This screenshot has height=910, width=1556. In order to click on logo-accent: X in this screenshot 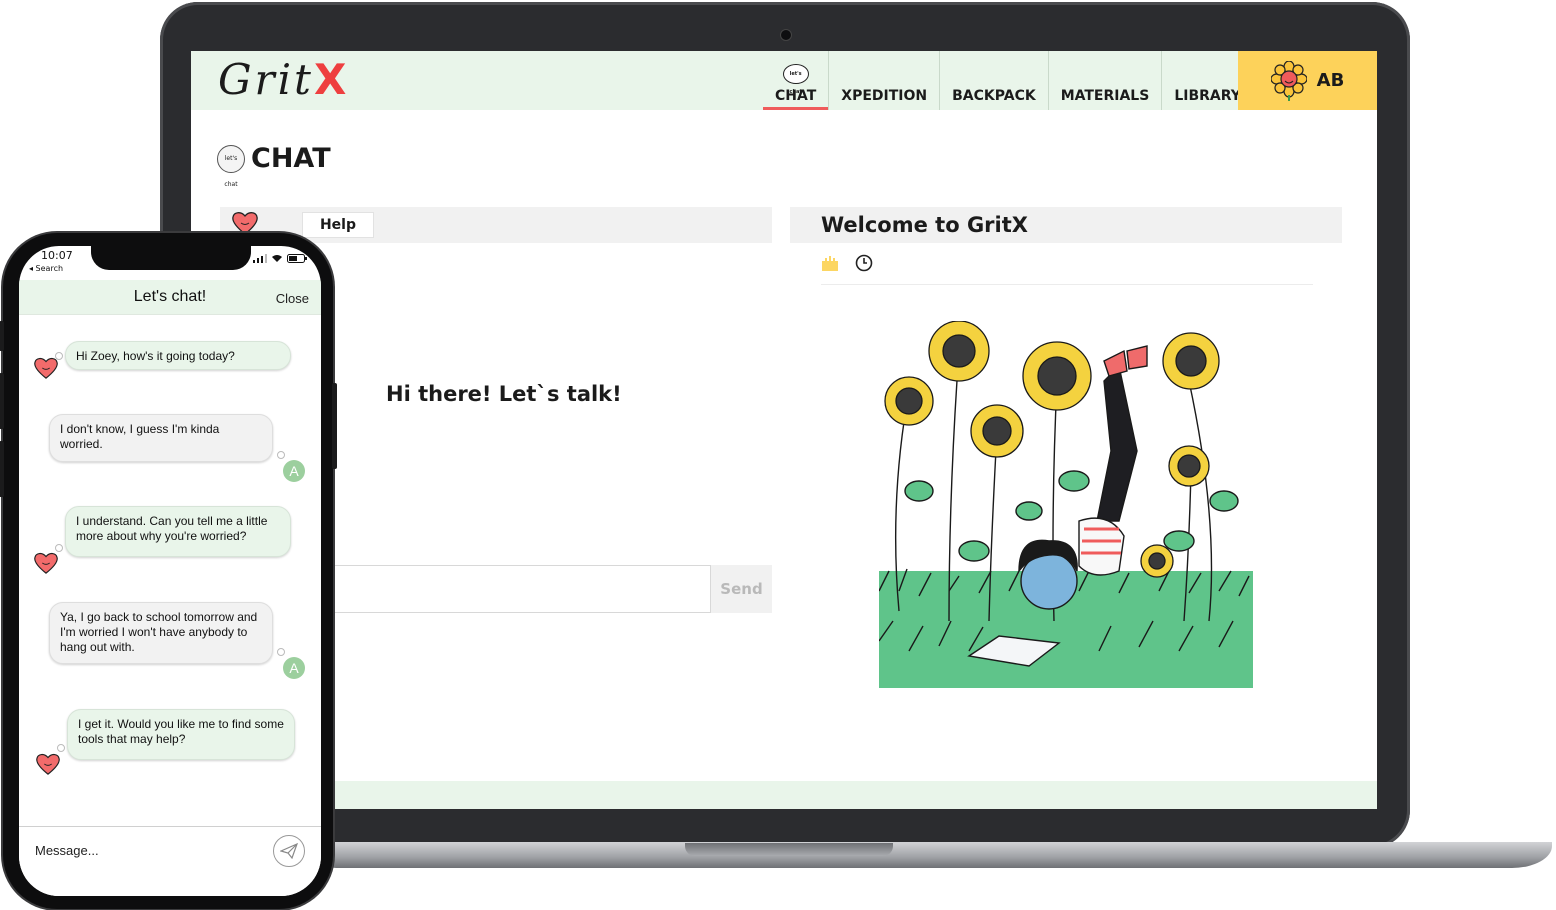, I will do `click(331, 79)`.